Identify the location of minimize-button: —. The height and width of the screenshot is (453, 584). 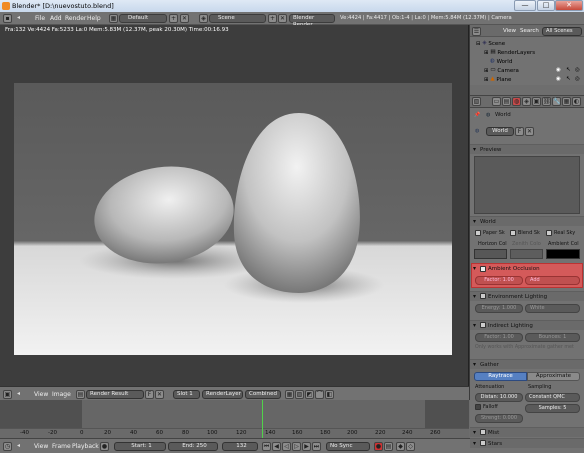
(525, 5).